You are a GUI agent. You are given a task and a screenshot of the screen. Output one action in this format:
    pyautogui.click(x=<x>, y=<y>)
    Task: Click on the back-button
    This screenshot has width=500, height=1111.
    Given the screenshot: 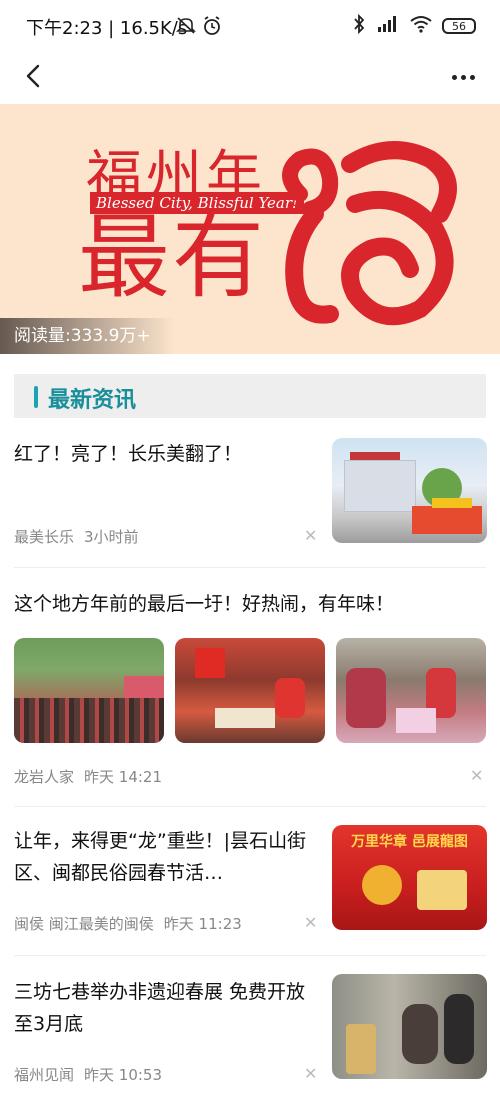 What is the action you would take?
    pyautogui.click(x=36, y=76)
    